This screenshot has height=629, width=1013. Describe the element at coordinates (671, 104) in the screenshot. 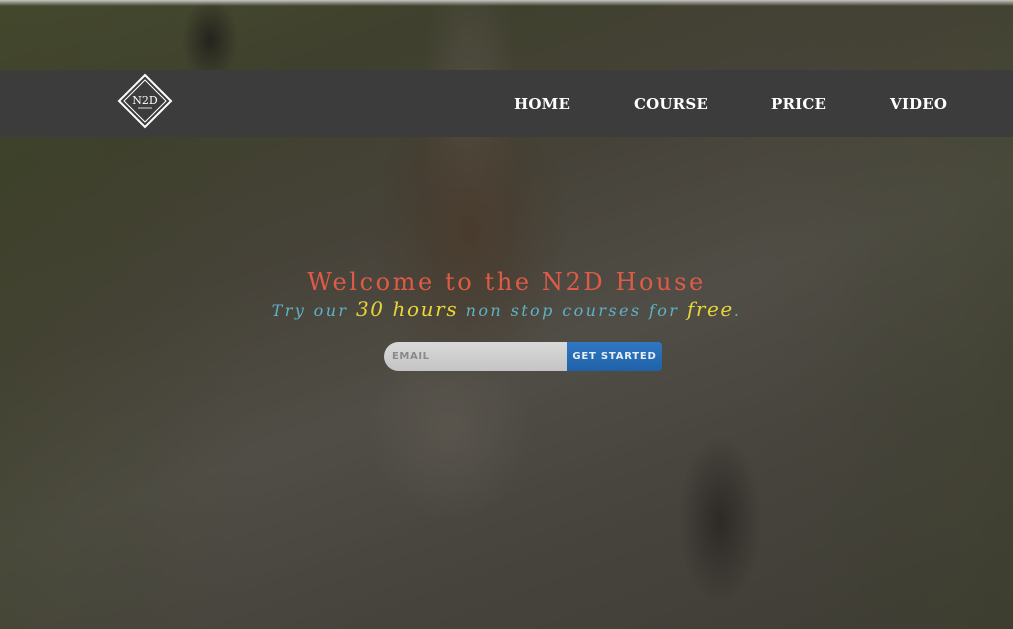

I see `nav-course-link: COURSE` at that location.